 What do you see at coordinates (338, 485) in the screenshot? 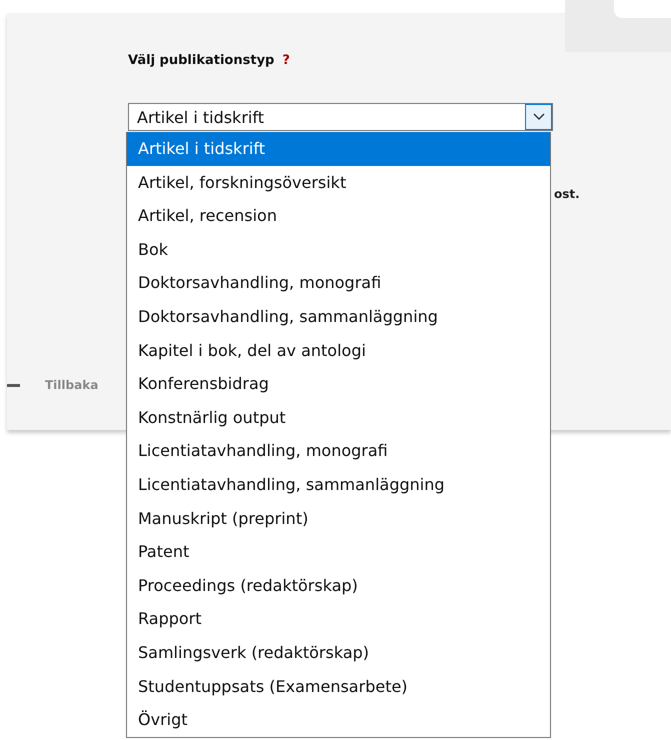
I see `dropdown-option: Licentiatavhandling, sammanläggning` at bounding box center [338, 485].